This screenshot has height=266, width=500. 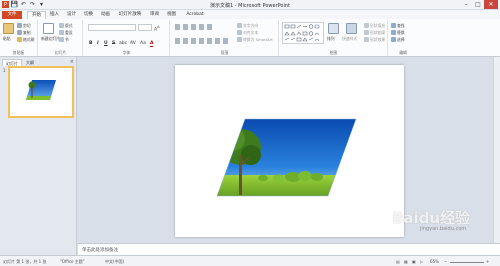 What do you see at coordinates (491, 4) in the screenshot?
I see `close-button: ✕` at bounding box center [491, 4].